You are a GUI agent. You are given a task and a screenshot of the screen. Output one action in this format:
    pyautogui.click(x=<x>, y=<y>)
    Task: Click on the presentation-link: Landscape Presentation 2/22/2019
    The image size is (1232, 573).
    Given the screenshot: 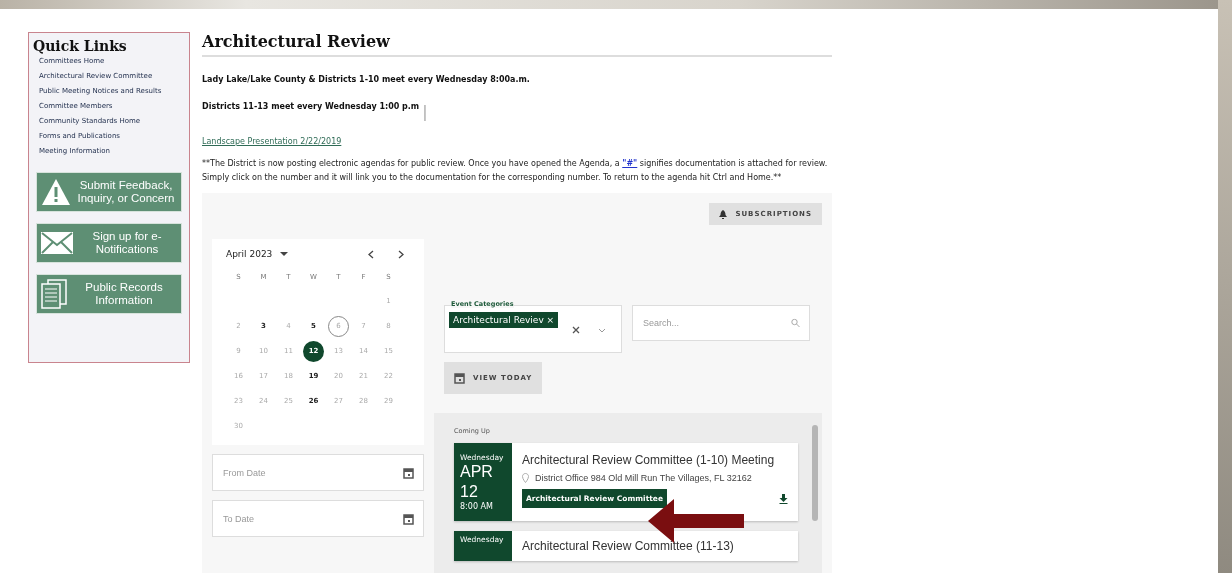 What is the action you would take?
    pyautogui.click(x=517, y=141)
    